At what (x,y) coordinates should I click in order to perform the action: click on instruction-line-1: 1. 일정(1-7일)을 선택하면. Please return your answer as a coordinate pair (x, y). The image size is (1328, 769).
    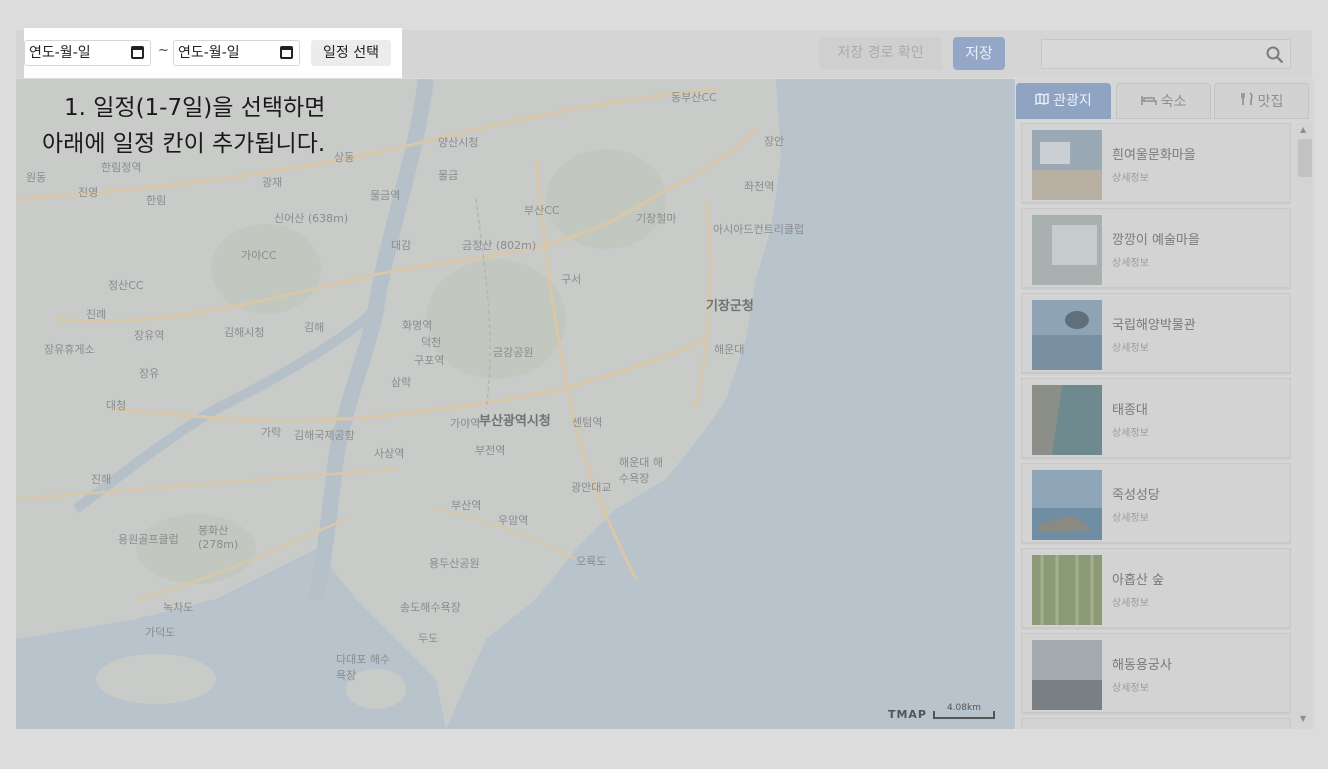
    Looking at the image, I should click on (195, 108).